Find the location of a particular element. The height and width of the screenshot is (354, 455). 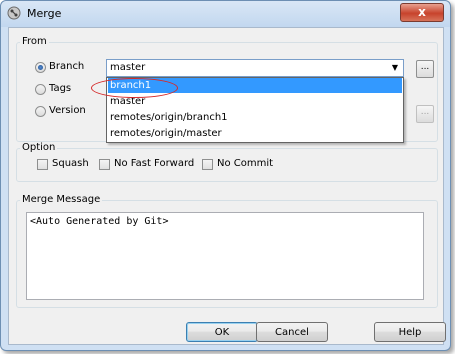

dropdown-item-remotes-origin-master: remotes/origin/master is located at coordinates (255, 133).